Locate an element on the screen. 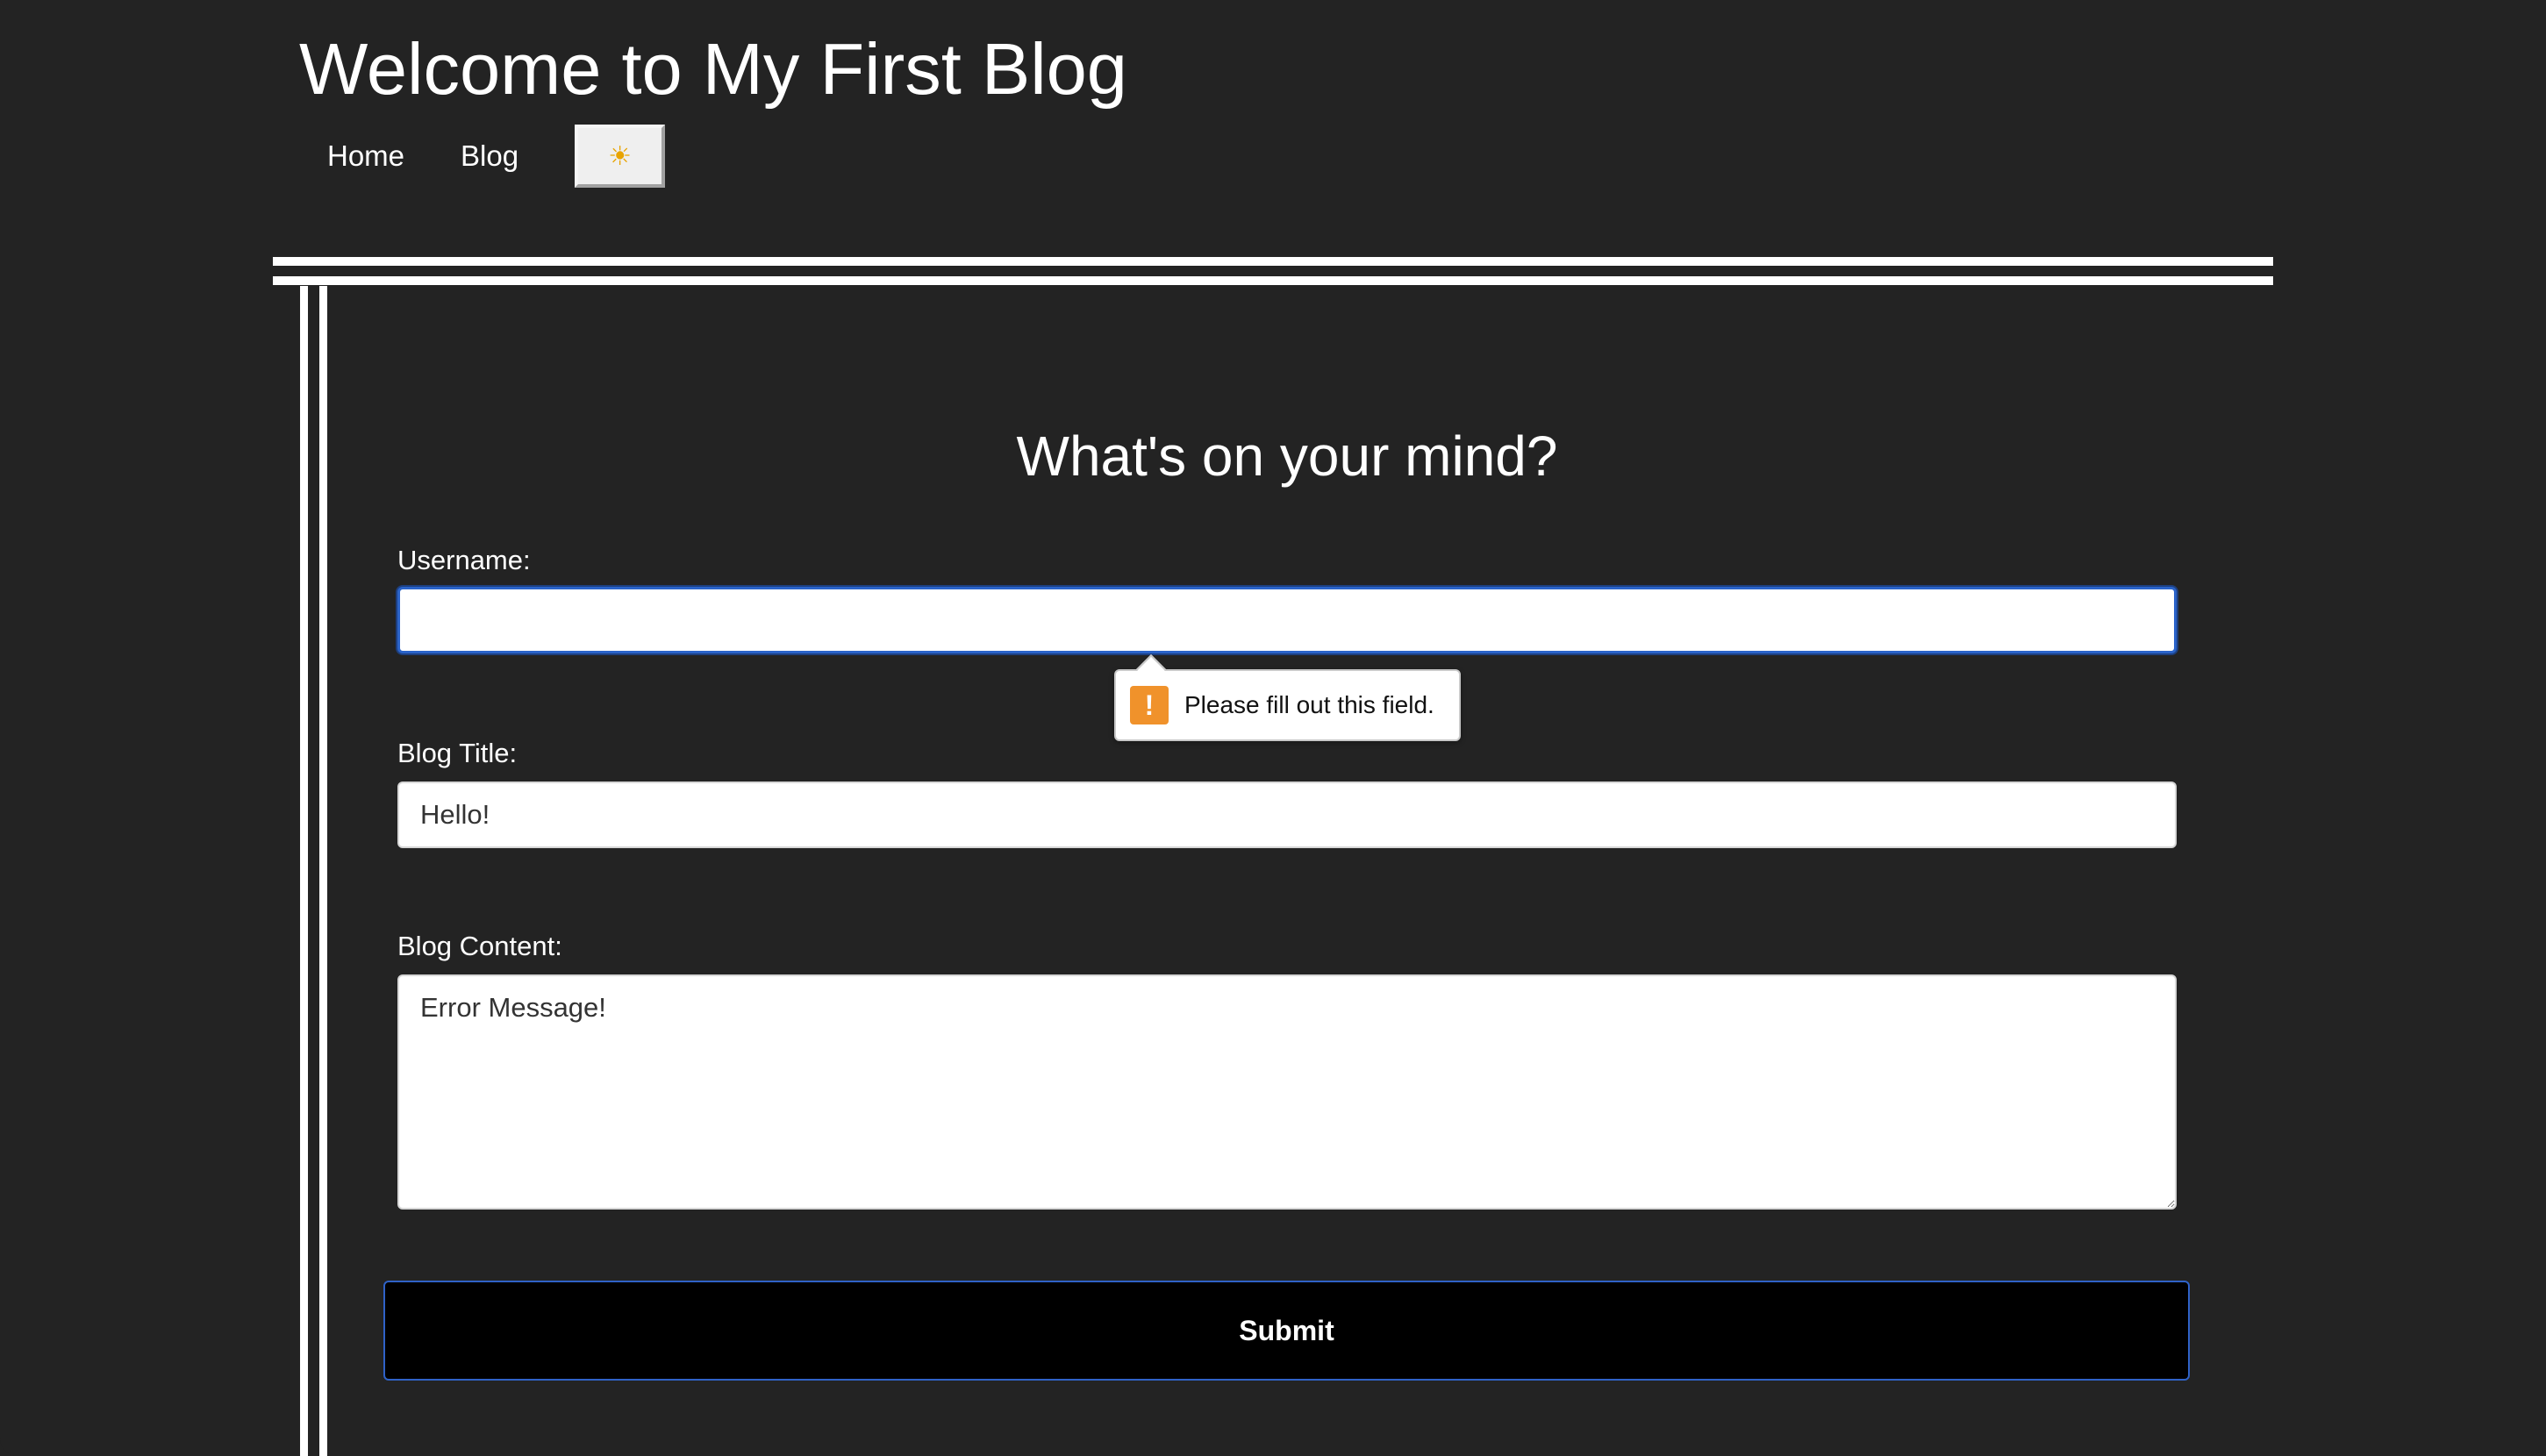 The height and width of the screenshot is (1456, 2546). validation-tooltip: ! Please fill out this field. is located at coordinates (1287, 697).